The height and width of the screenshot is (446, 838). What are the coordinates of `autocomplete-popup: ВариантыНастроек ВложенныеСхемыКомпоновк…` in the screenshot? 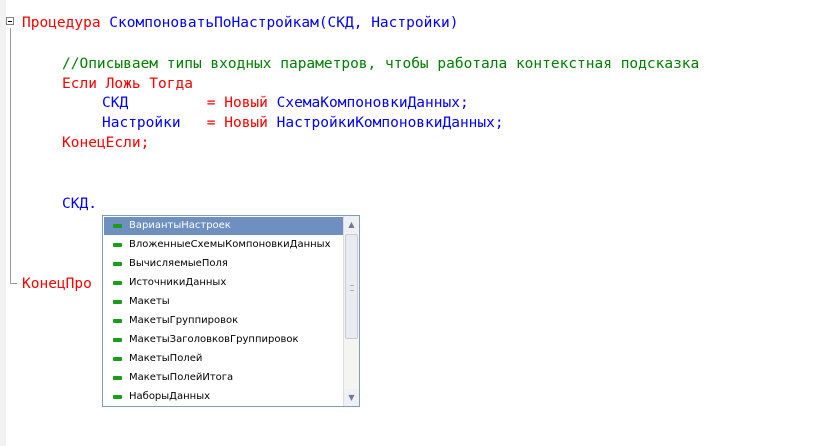 It's located at (231, 311).